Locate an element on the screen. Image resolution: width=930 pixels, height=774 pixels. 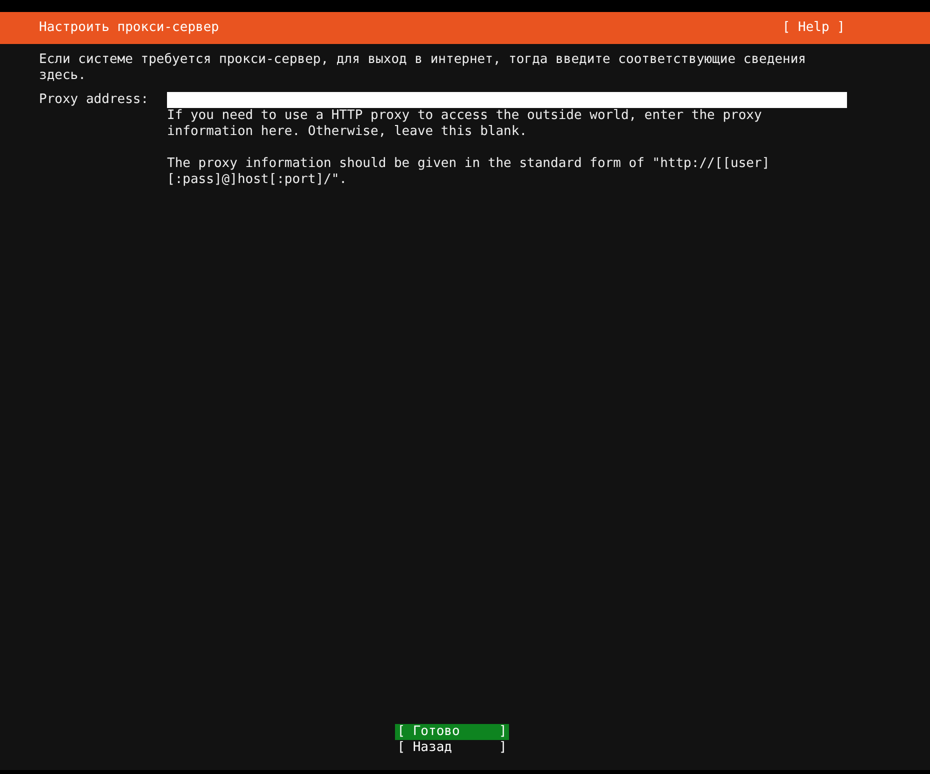
field-label: Proxy address: is located at coordinates (94, 100).